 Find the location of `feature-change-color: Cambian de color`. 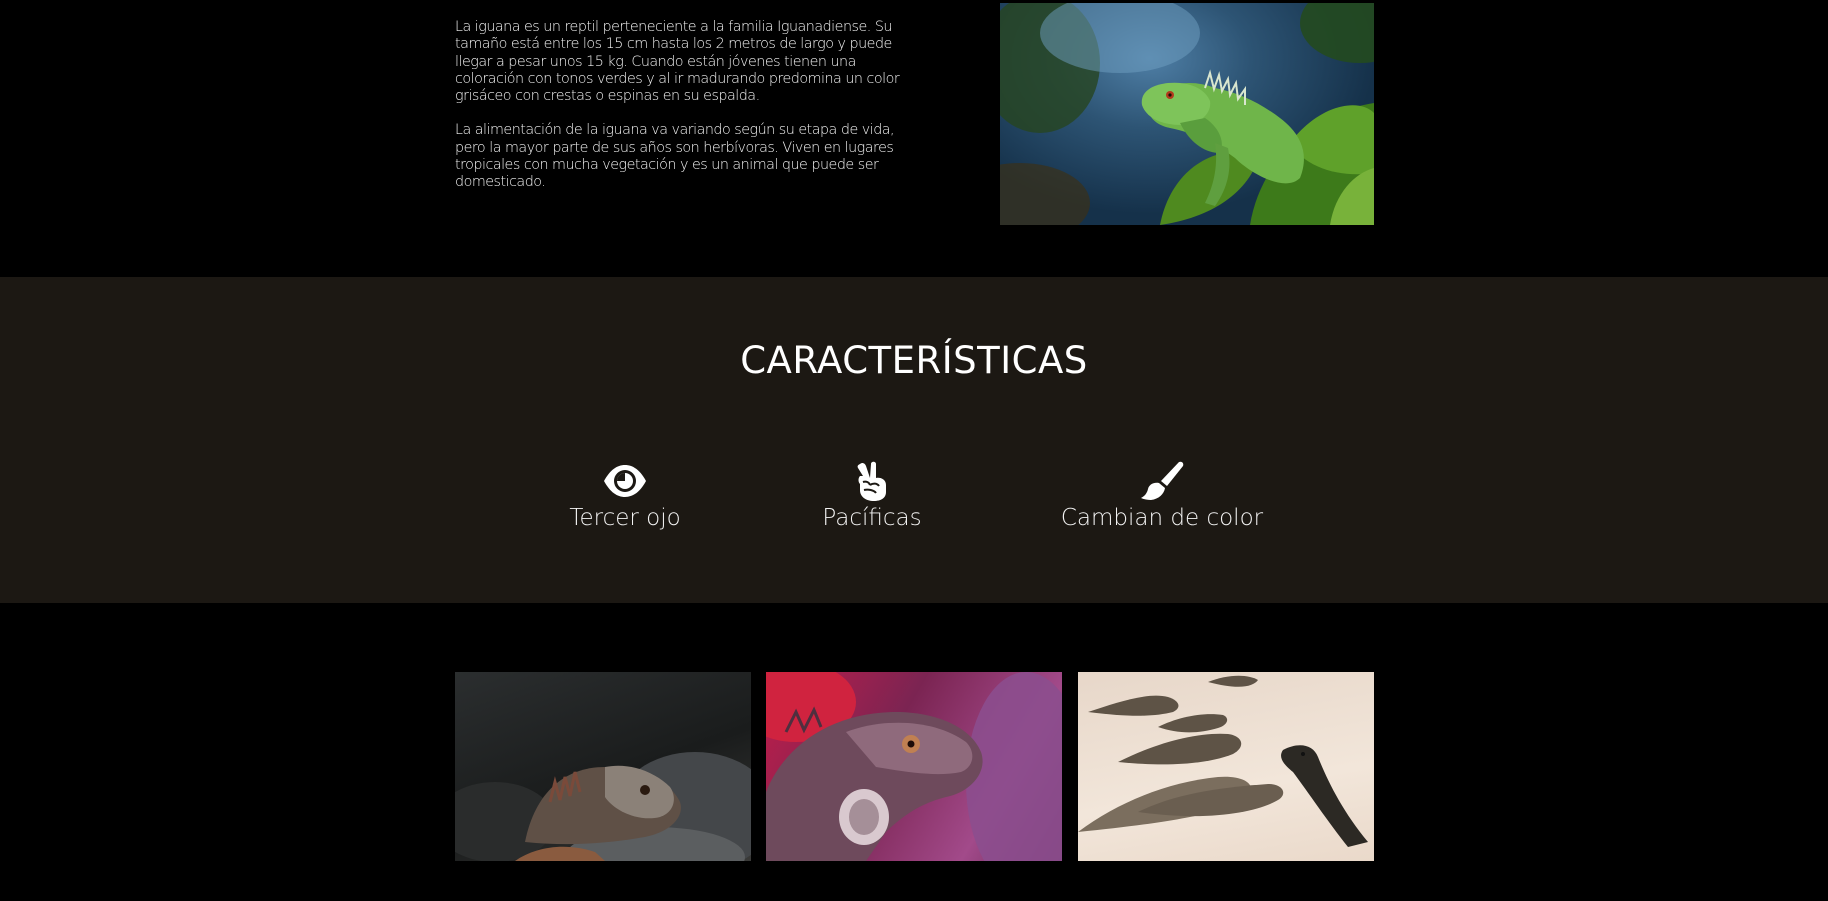

feature-change-color: Cambian de color is located at coordinates (1162, 495).